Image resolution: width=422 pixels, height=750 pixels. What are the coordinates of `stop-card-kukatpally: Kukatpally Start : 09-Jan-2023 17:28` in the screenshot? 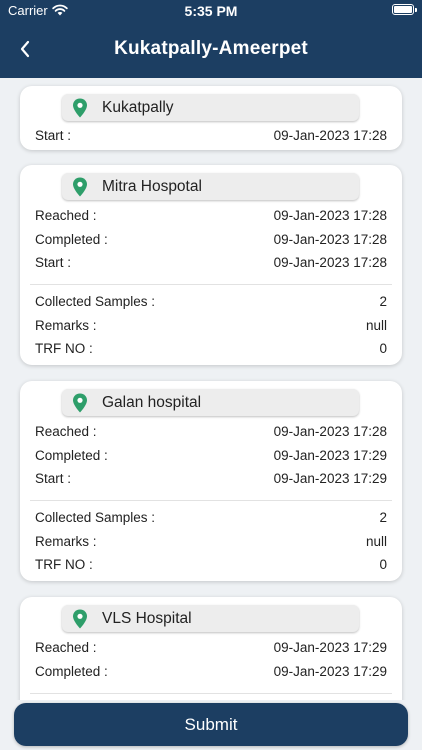 It's located at (211, 118).